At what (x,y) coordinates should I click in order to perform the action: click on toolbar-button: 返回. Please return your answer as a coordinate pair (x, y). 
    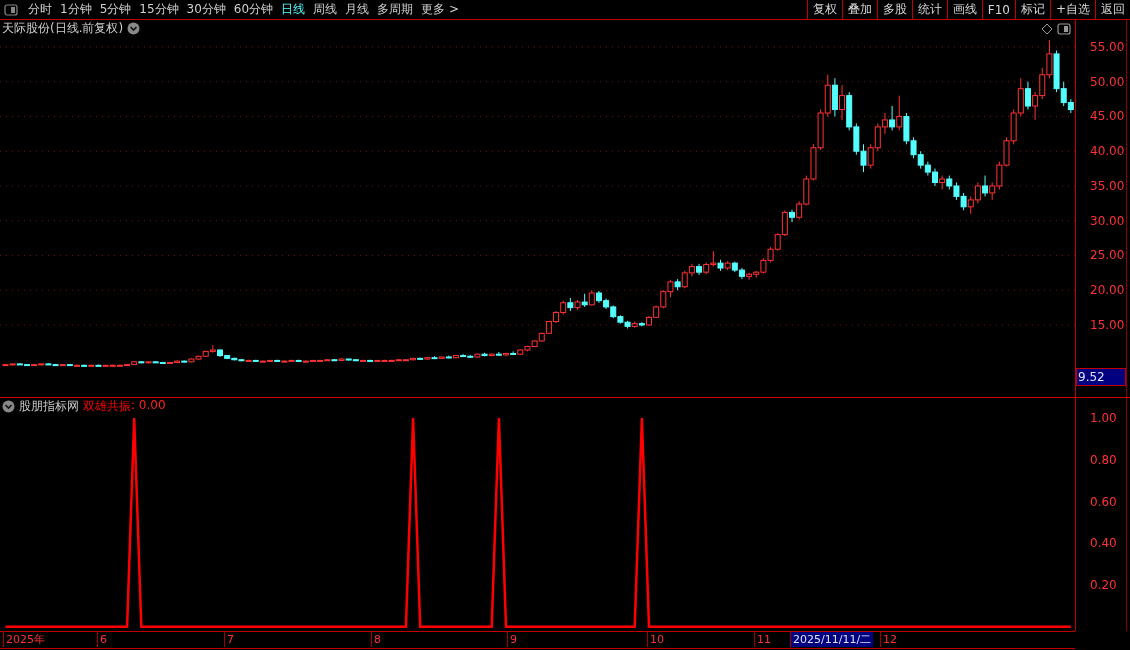
    Looking at the image, I should click on (1112, 9).